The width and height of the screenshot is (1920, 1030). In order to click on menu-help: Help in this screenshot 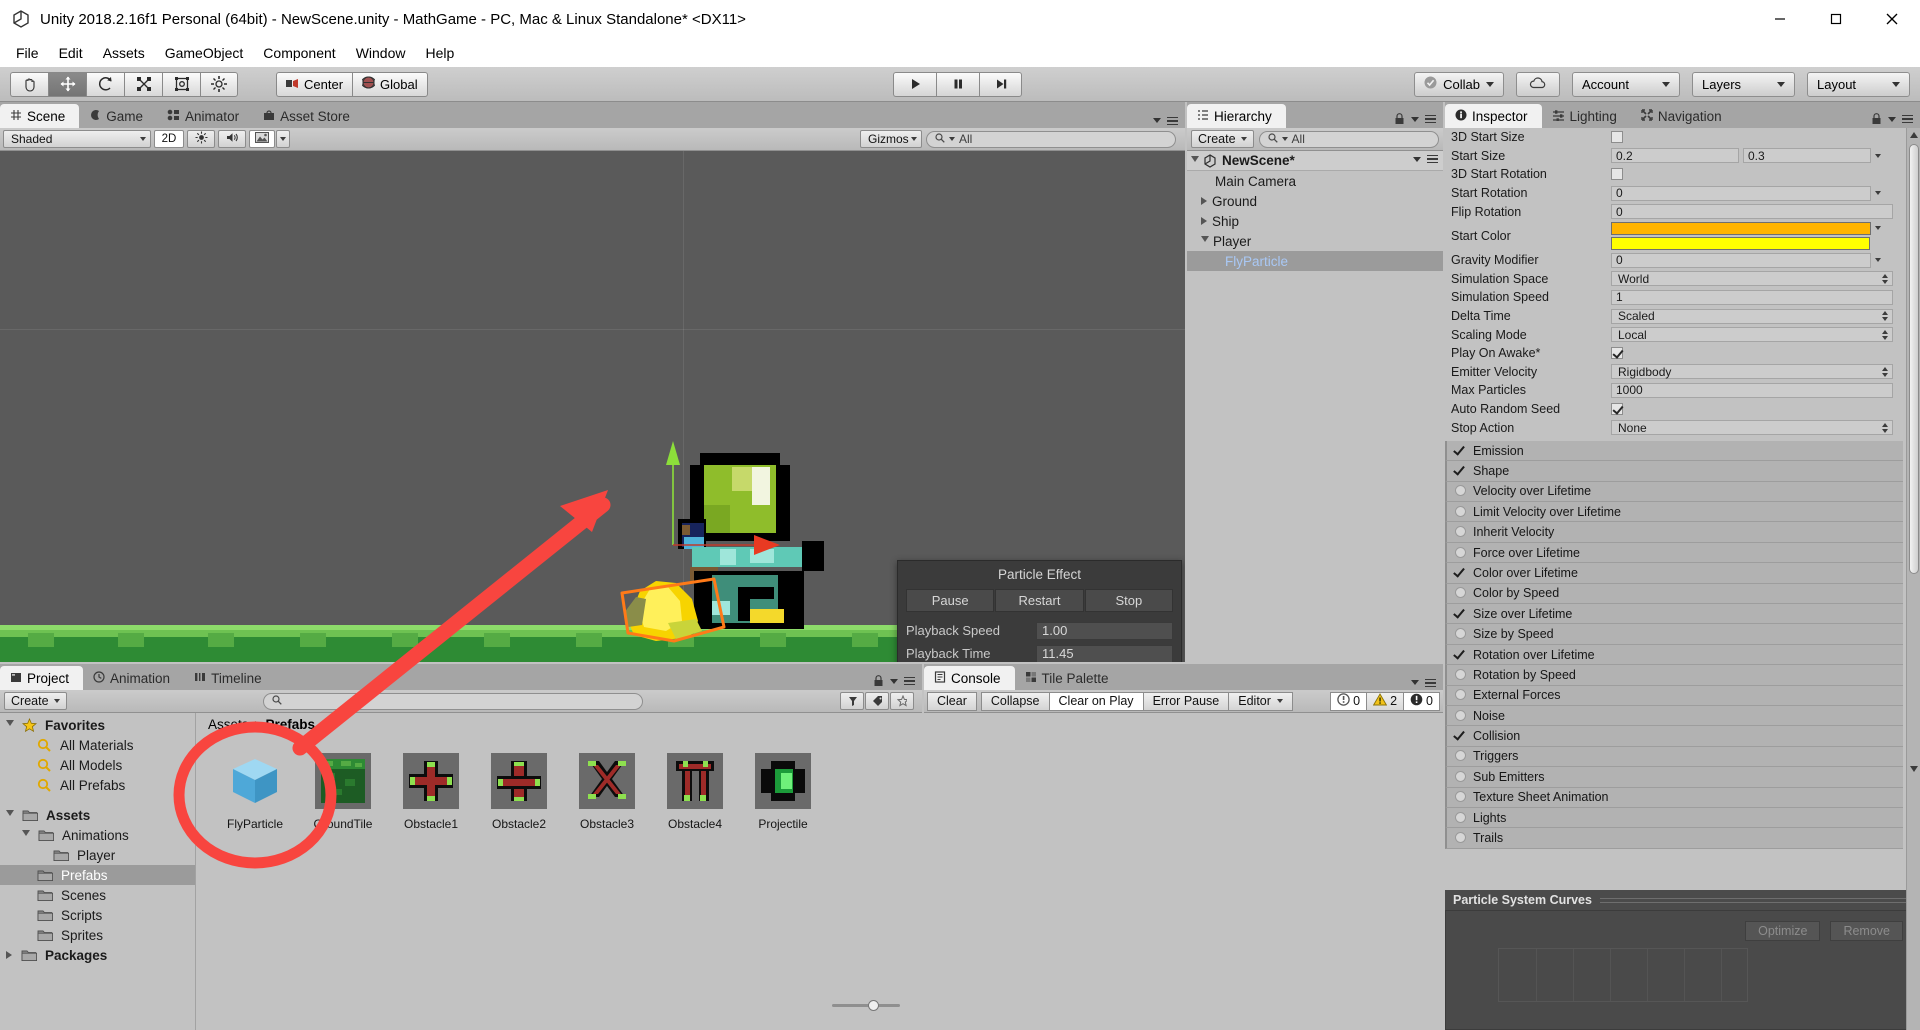, I will do `click(439, 53)`.